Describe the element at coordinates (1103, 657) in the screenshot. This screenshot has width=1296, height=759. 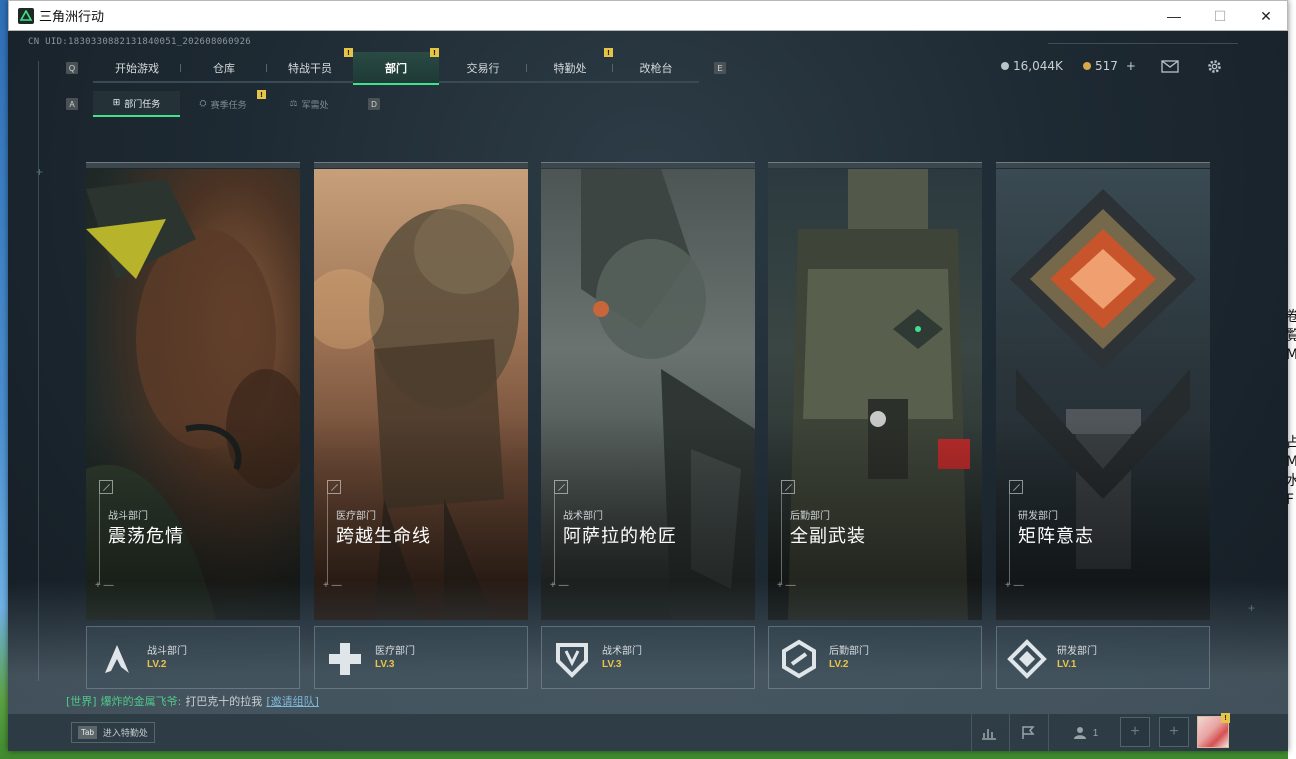
I see `dept-level-research: 研发部门 LV.1` at that location.